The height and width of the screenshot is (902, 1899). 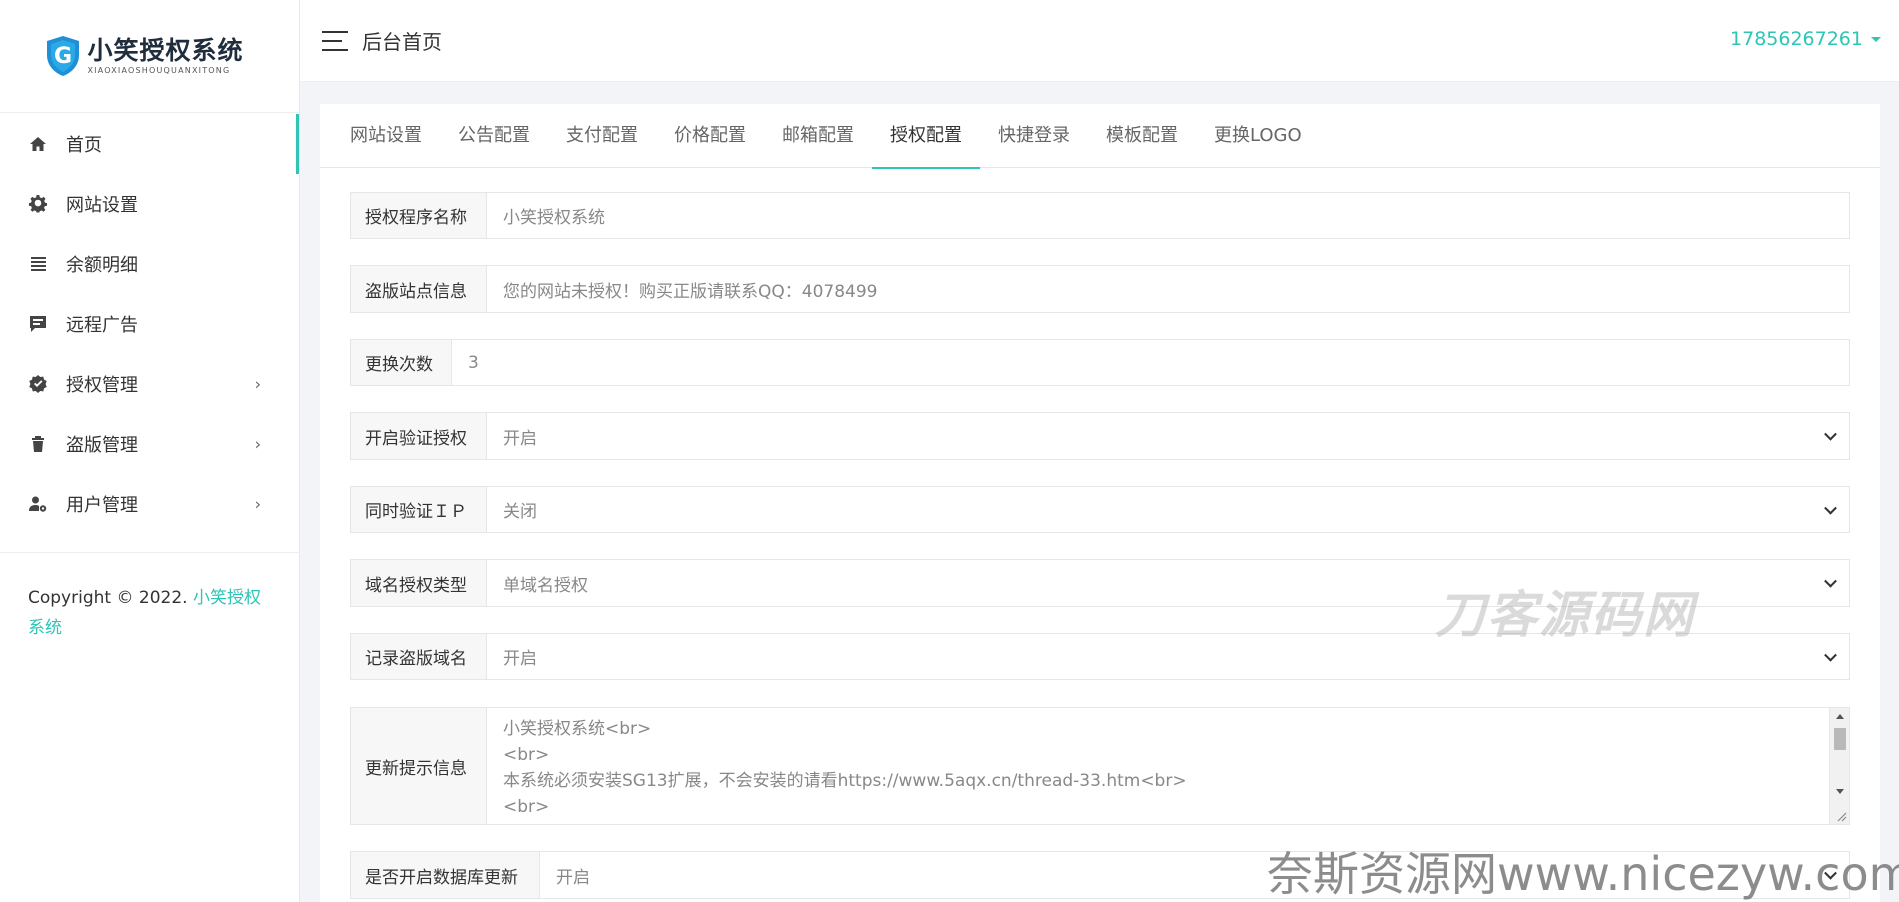 What do you see at coordinates (1583, 874) in the screenshot?
I see `watermark-bottom: 奈斯资源网www.nicezyw.com` at bounding box center [1583, 874].